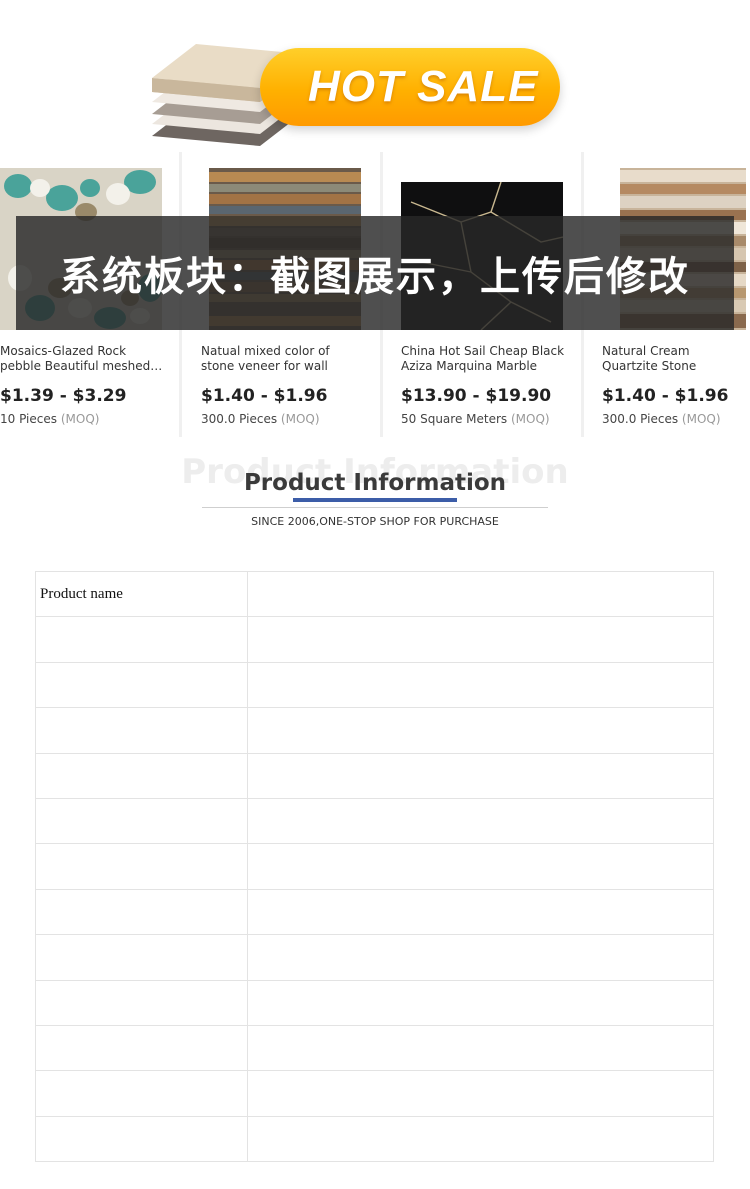  I want to click on product-moq: 50 Square Meters (MOQ), so click(475, 419).